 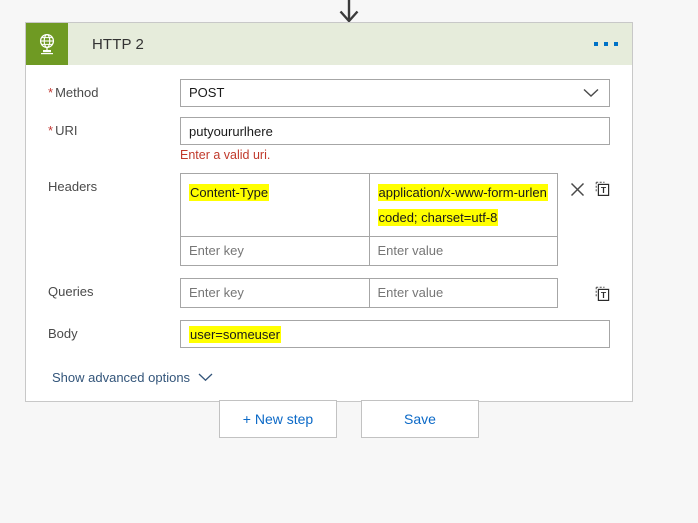 I want to click on card-title: HTTP 2, so click(x=118, y=44).